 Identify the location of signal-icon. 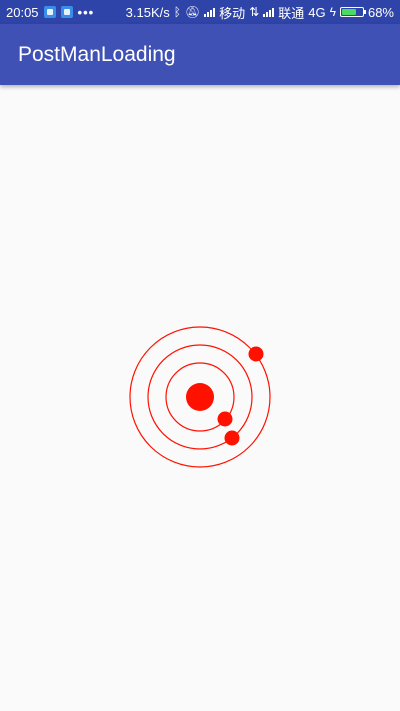
(210, 12).